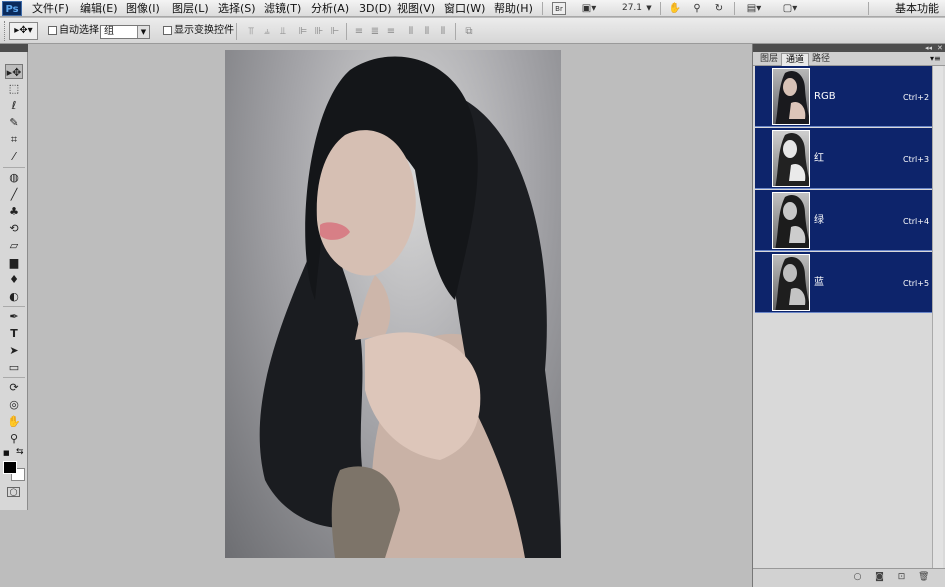 This screenshot has width=945, height=587. I want to click on panel-scrollbar, so click(937, 317).